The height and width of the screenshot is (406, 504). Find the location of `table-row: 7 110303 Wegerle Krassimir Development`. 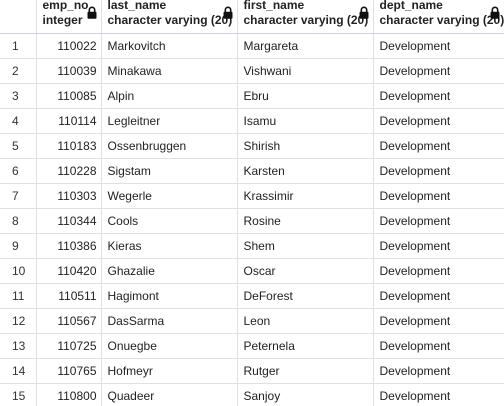

table-row: 7 110303 Wegerle Krassimir Development is located at coordinates (252, 196).